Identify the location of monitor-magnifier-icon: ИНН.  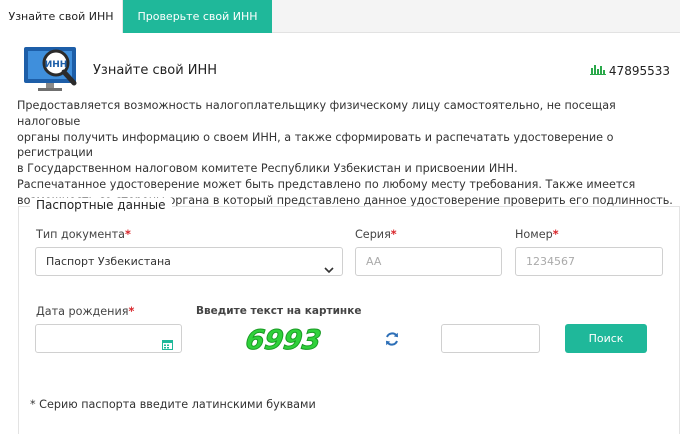
(52, 71).